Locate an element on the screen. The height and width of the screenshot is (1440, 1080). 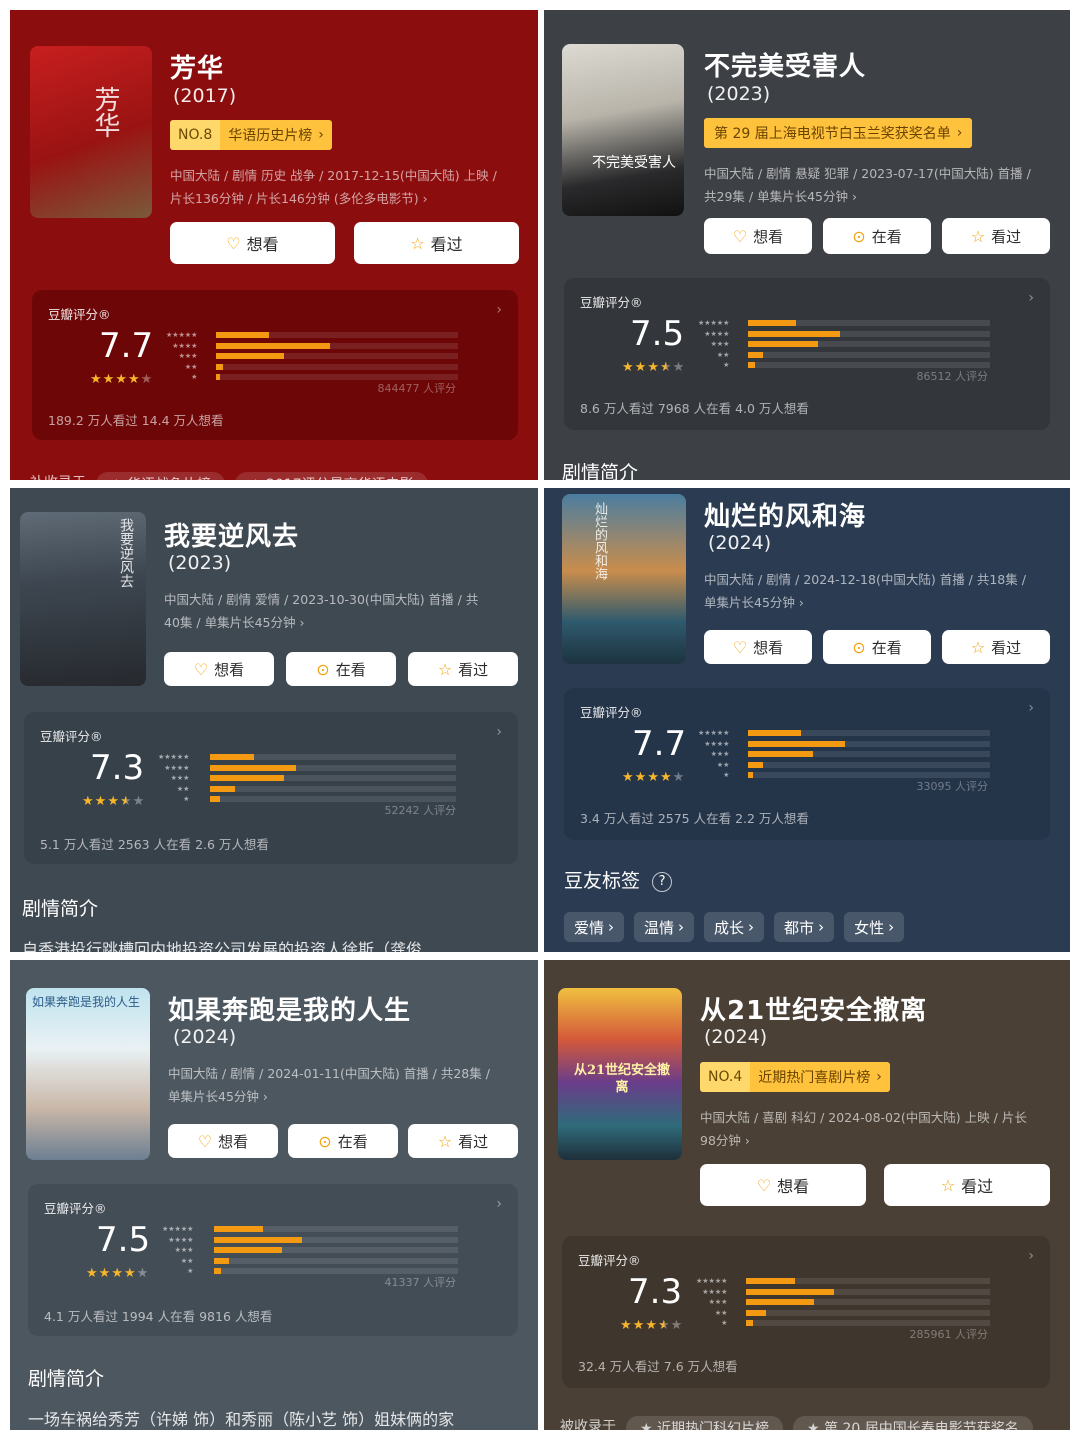
tag-item: 都市 › is located at coordinates (804, 927).